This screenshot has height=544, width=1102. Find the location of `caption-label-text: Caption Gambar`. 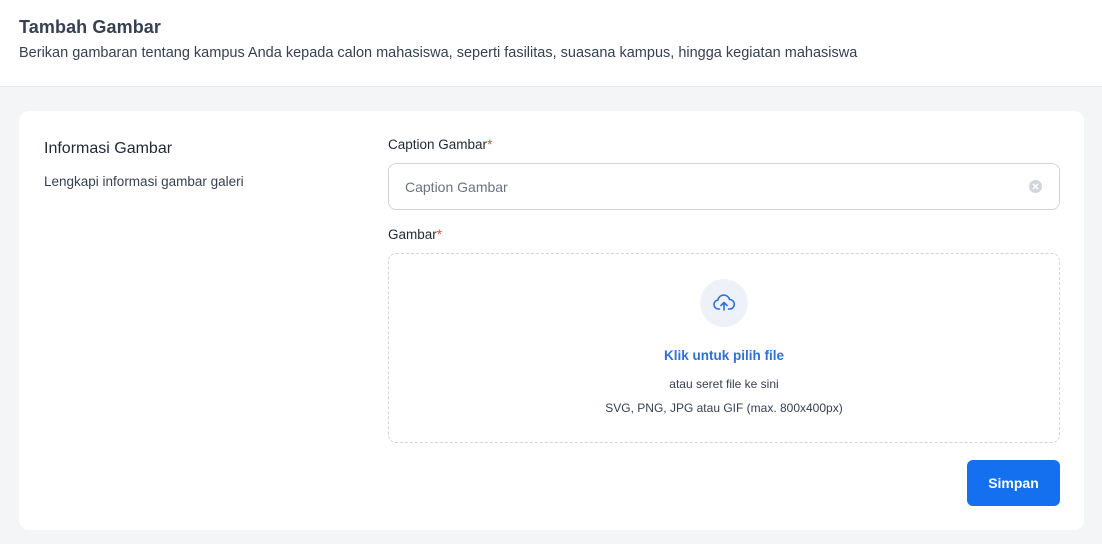

caption-label-text: Caption Gambar is located at coordinates (438, 144).